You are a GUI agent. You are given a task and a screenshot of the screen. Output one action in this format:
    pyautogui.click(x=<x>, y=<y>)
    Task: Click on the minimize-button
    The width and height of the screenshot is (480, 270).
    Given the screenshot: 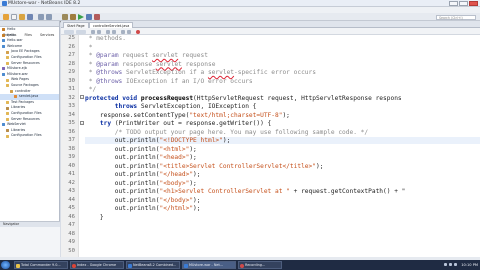 What is the action you would take?
    pyautogui.click(x=453, y=3)
    